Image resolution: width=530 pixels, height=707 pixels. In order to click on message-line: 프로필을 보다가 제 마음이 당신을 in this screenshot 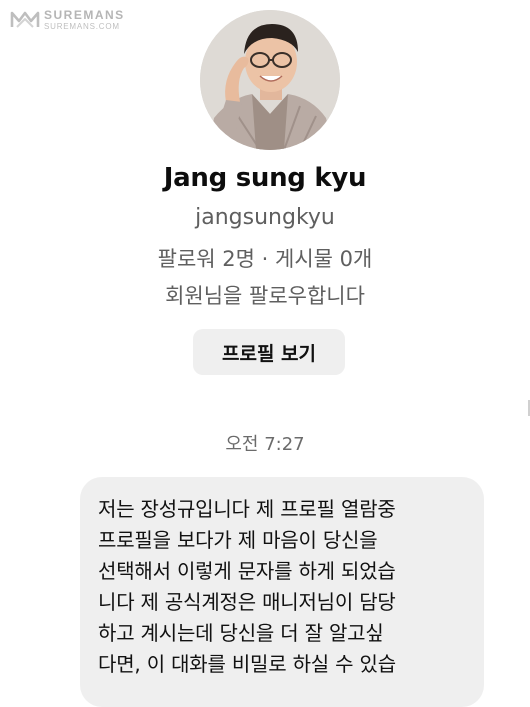, I will do `click(238, 540)`.